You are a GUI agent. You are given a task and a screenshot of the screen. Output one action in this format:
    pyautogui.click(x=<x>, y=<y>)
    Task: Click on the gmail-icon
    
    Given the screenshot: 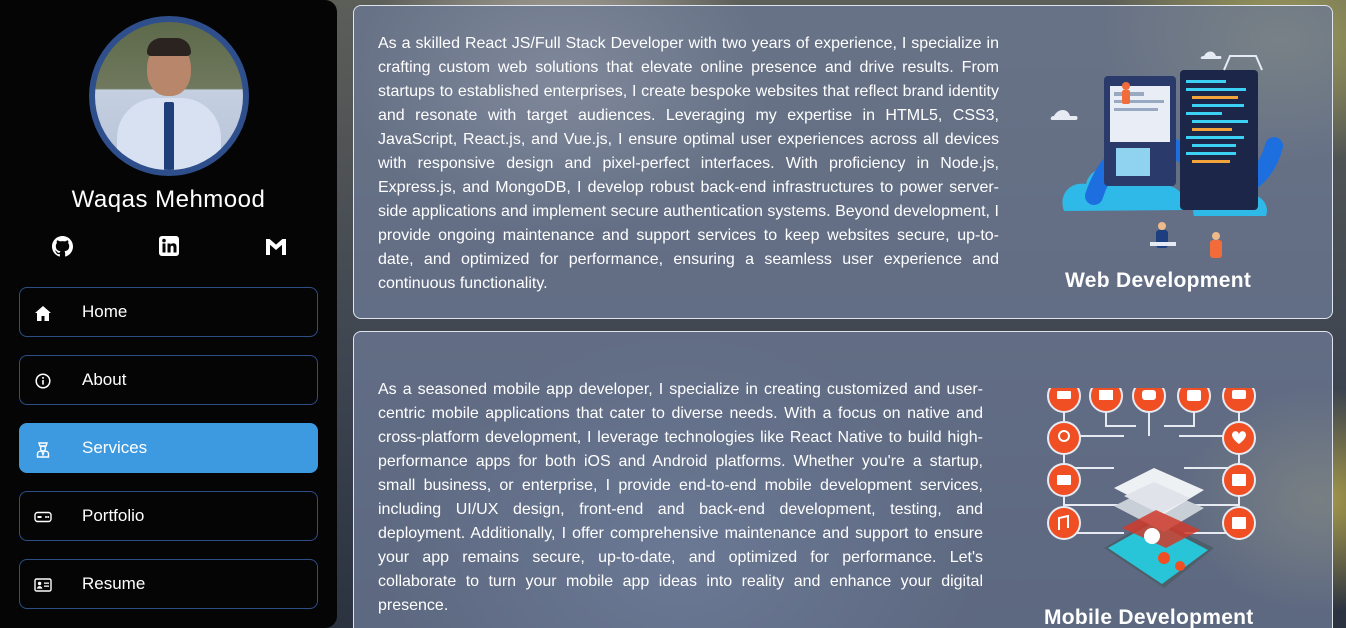 What is the action you would take?
    pyautogui.click(x=276, y=246)
    